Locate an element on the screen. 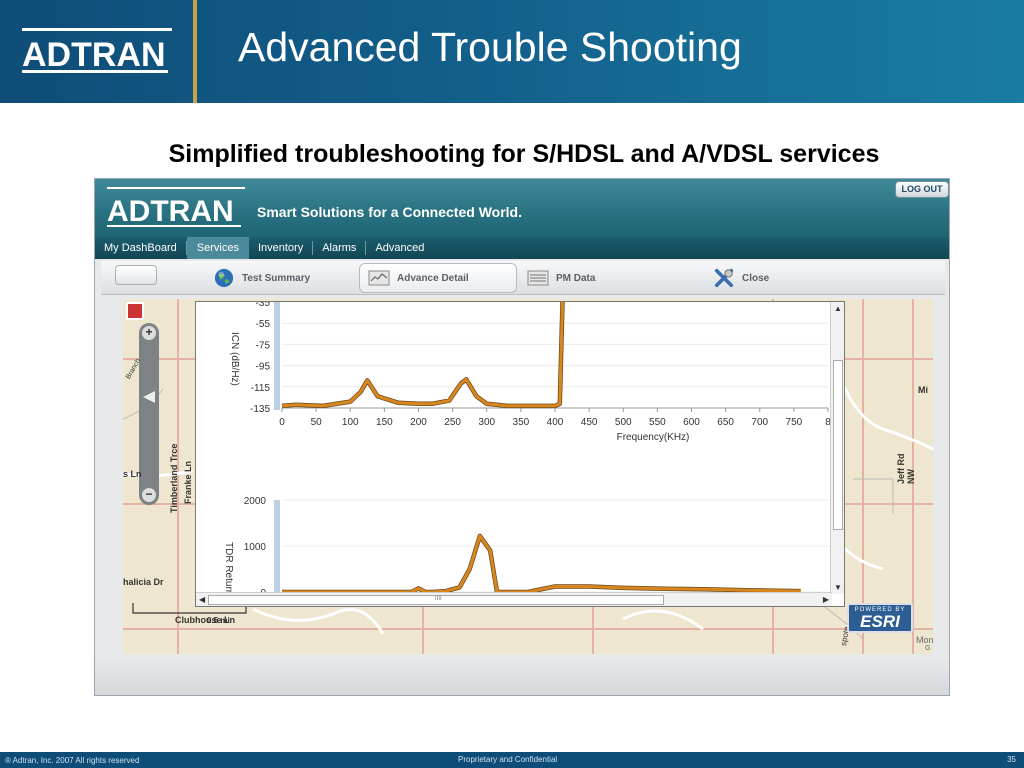 Image resolution: width=1024 pixels, height=768 pixels. map-label-mi: Mi is located at coordinates (923, 390).